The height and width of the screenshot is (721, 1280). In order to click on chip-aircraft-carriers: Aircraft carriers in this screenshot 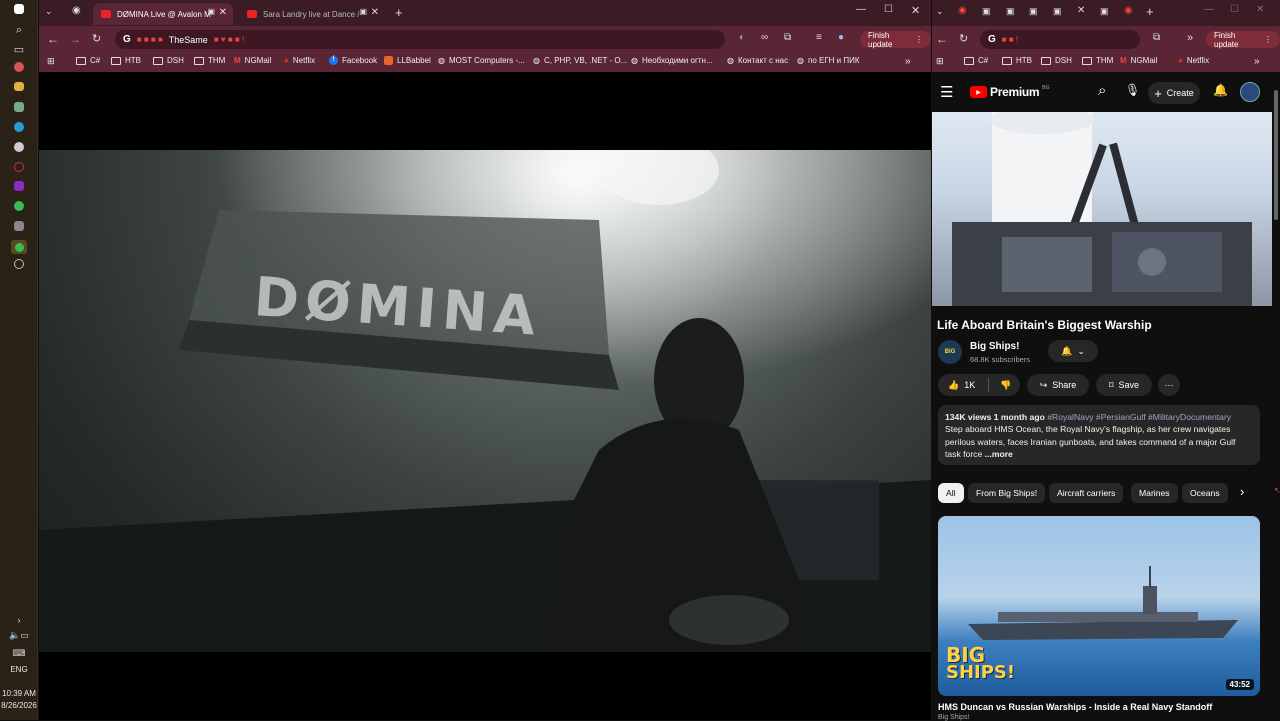, I will do `click(1086, 493)`.